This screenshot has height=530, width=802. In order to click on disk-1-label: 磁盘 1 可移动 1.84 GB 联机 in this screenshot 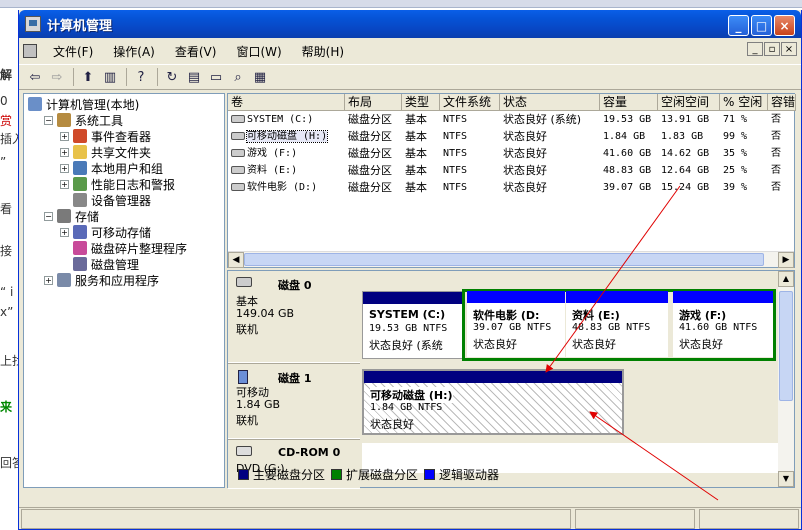, I will do `click(294, 401)`.